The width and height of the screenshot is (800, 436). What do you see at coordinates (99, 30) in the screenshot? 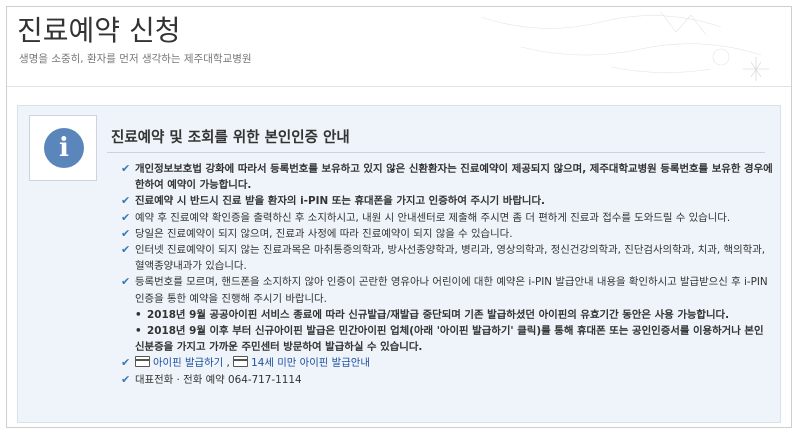
I see `page-title: 진료예약 신청` at bounding box center [99, 30].